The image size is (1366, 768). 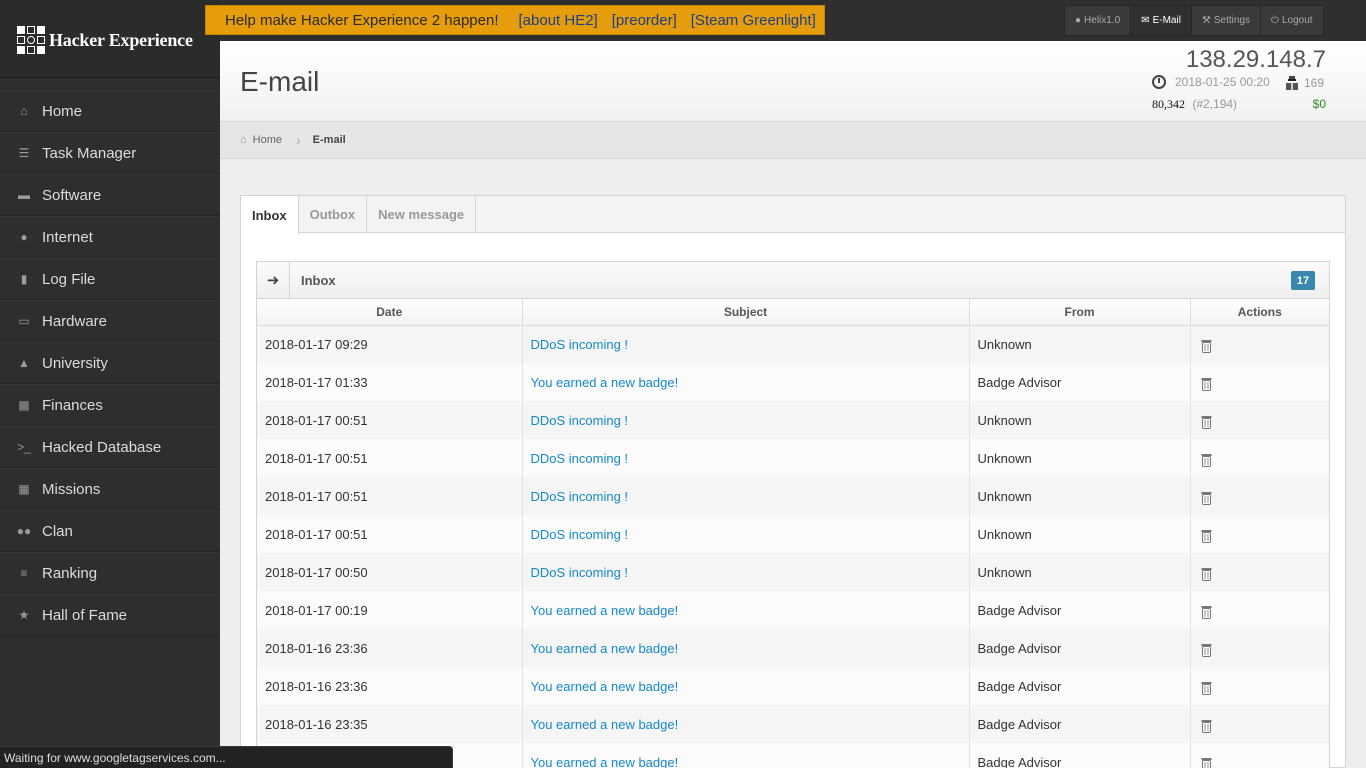 What do you see at coordinates (1098, 20) in the screenshot?
I see `user-menu-button: ● Helix1.0` at bounding box center [1098, 20].